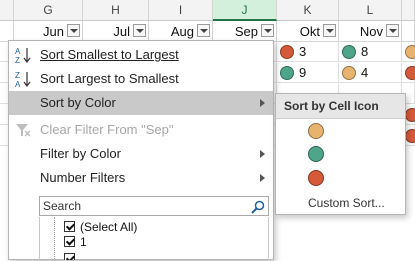 This screenshot has height=261, width=415. Describe the element at coordinates (23, 79) in the screenshot. I see `sort-z-to-a-icon: Z A` at that location.